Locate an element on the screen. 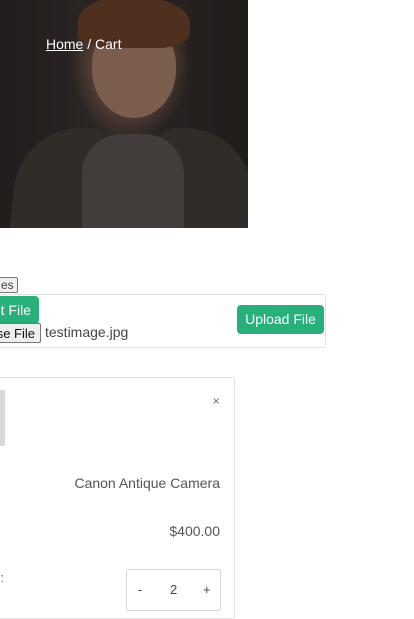  selected-file-name: testimage.jpg is located at coordinates (87, 332).